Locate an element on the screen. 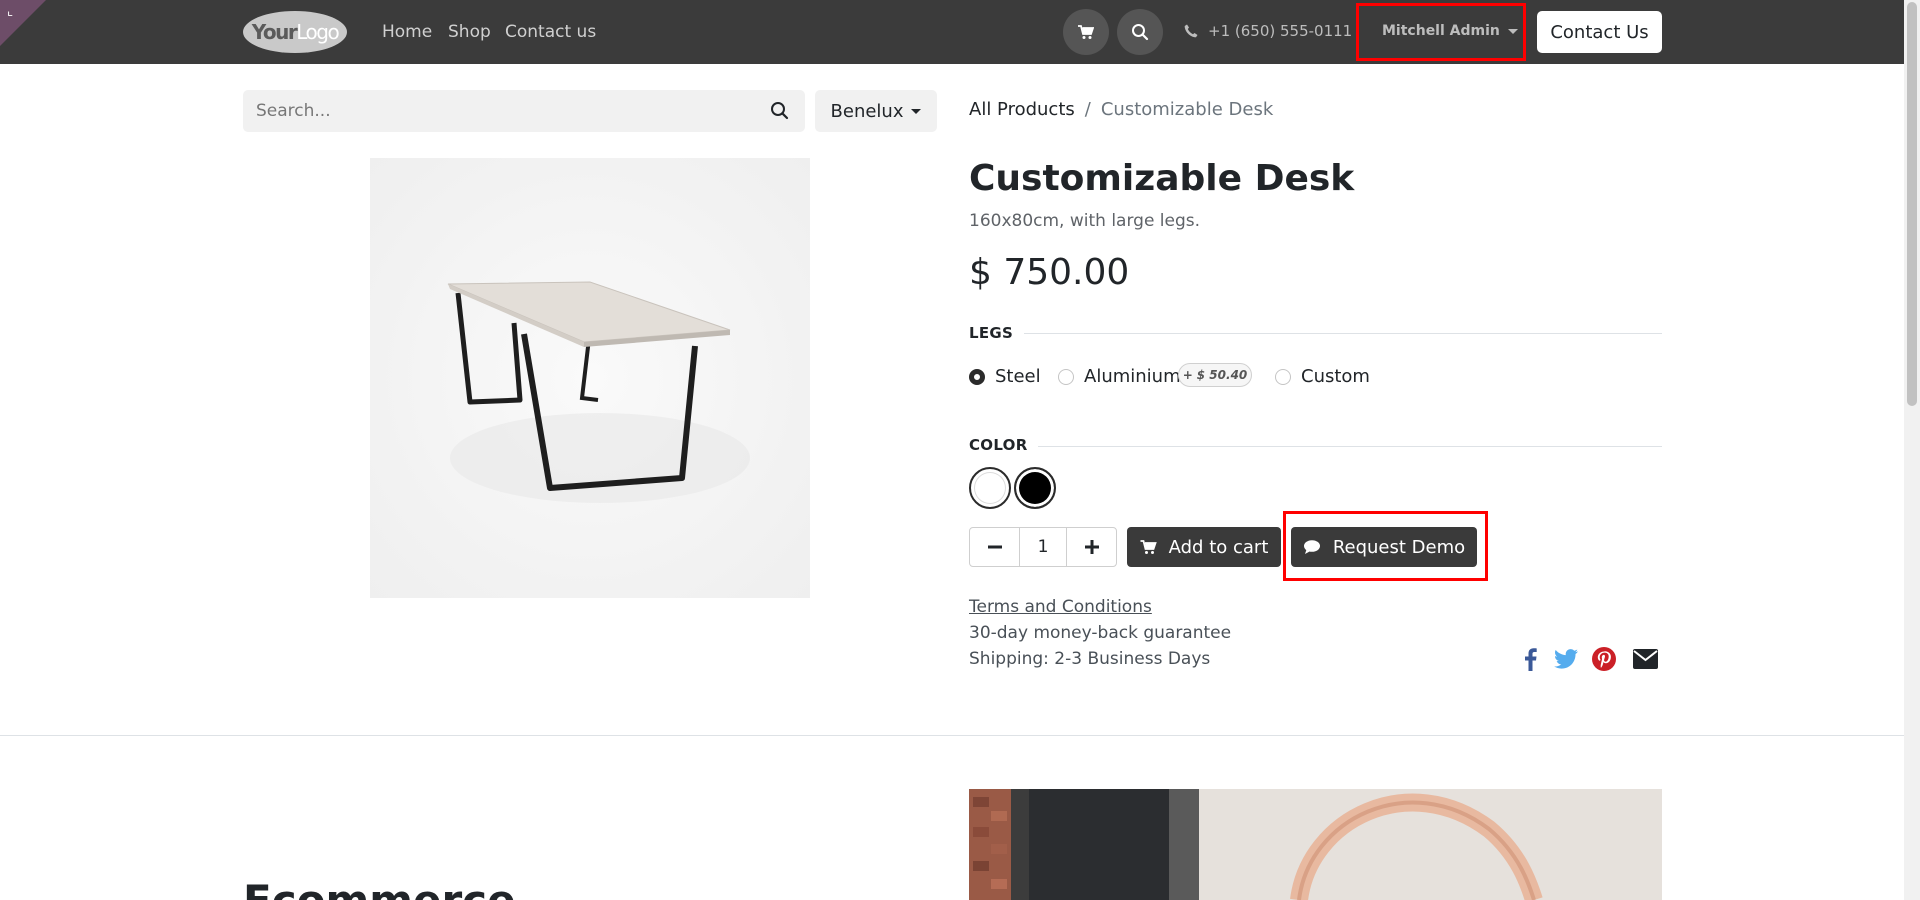 This screenshot has width=1920, height=900. pinterest-share is located at coordinates (1604, 659).